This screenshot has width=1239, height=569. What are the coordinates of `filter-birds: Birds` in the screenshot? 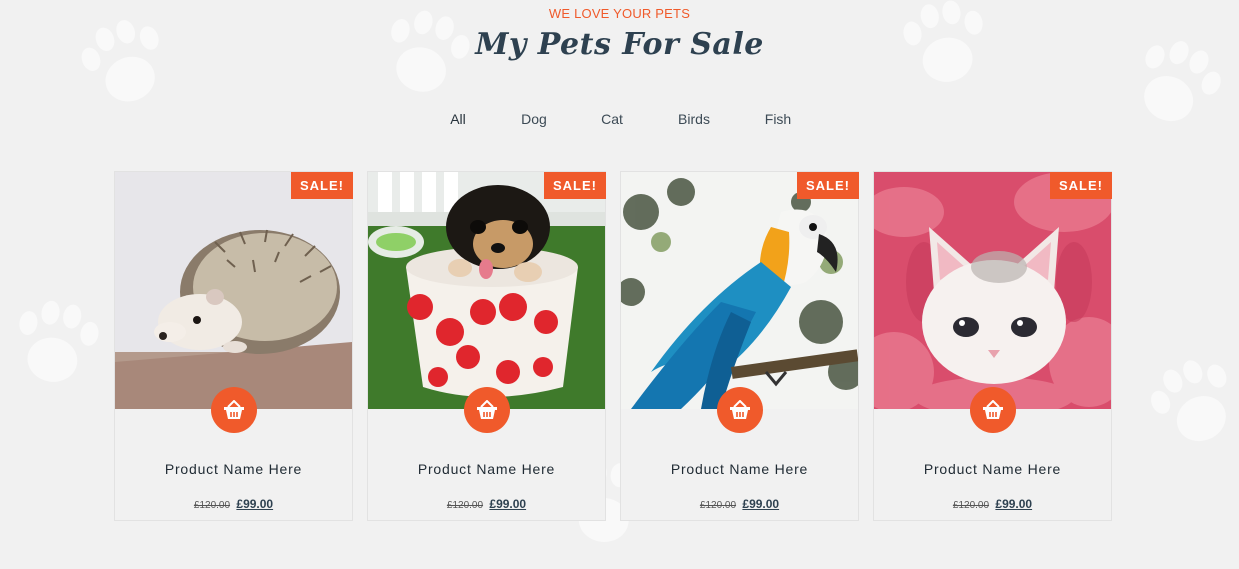 It's located at (694, 119).